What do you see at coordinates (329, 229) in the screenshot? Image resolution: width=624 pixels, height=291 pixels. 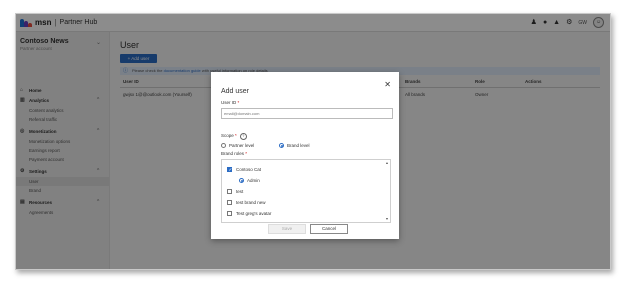 I see `cancel-button: Cancel` at bounding box center [329, 229].